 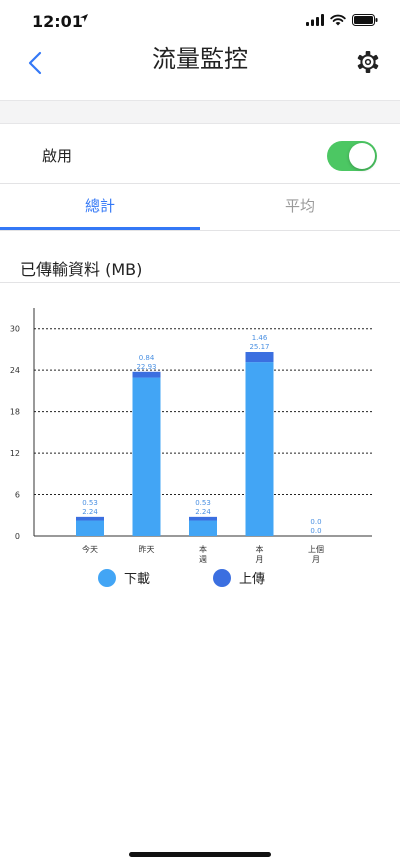 I want to click on battery-icon, so click(x=365, y=20).